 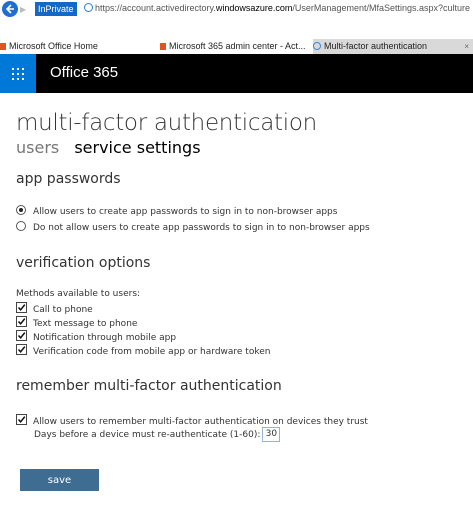 I want to click on remember-mfa-heading: remember multi-factor authentication, so click(x=149, y=386).